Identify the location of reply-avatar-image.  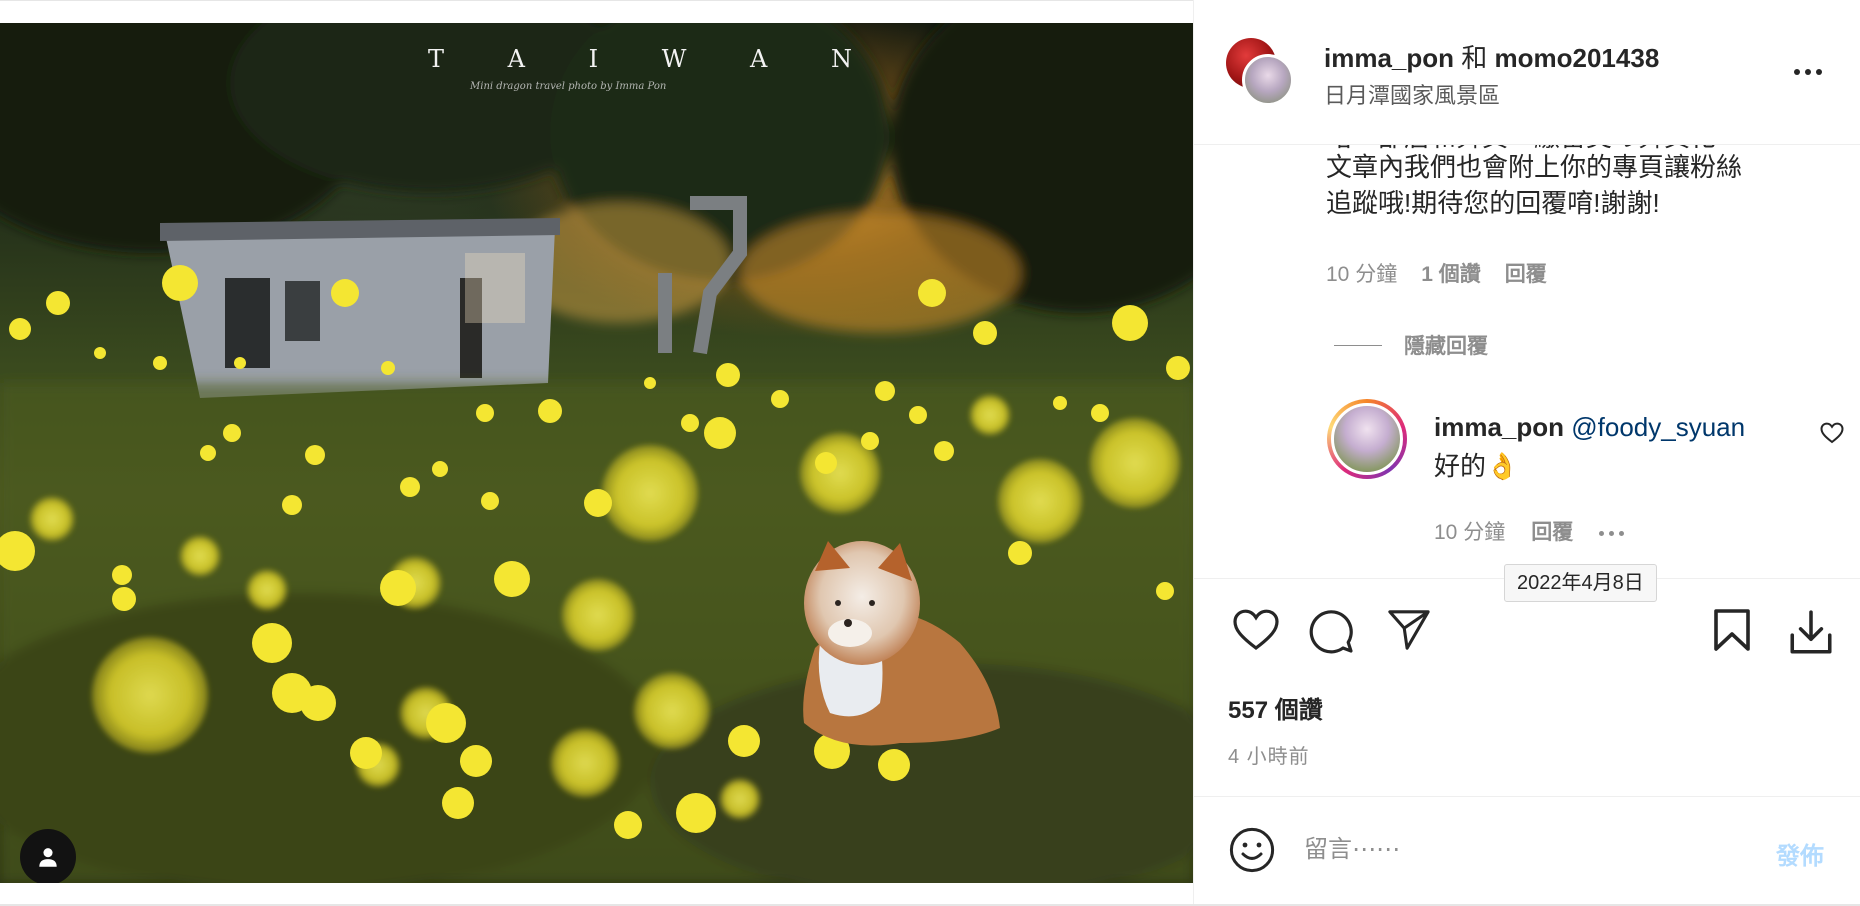
(1367, 439).